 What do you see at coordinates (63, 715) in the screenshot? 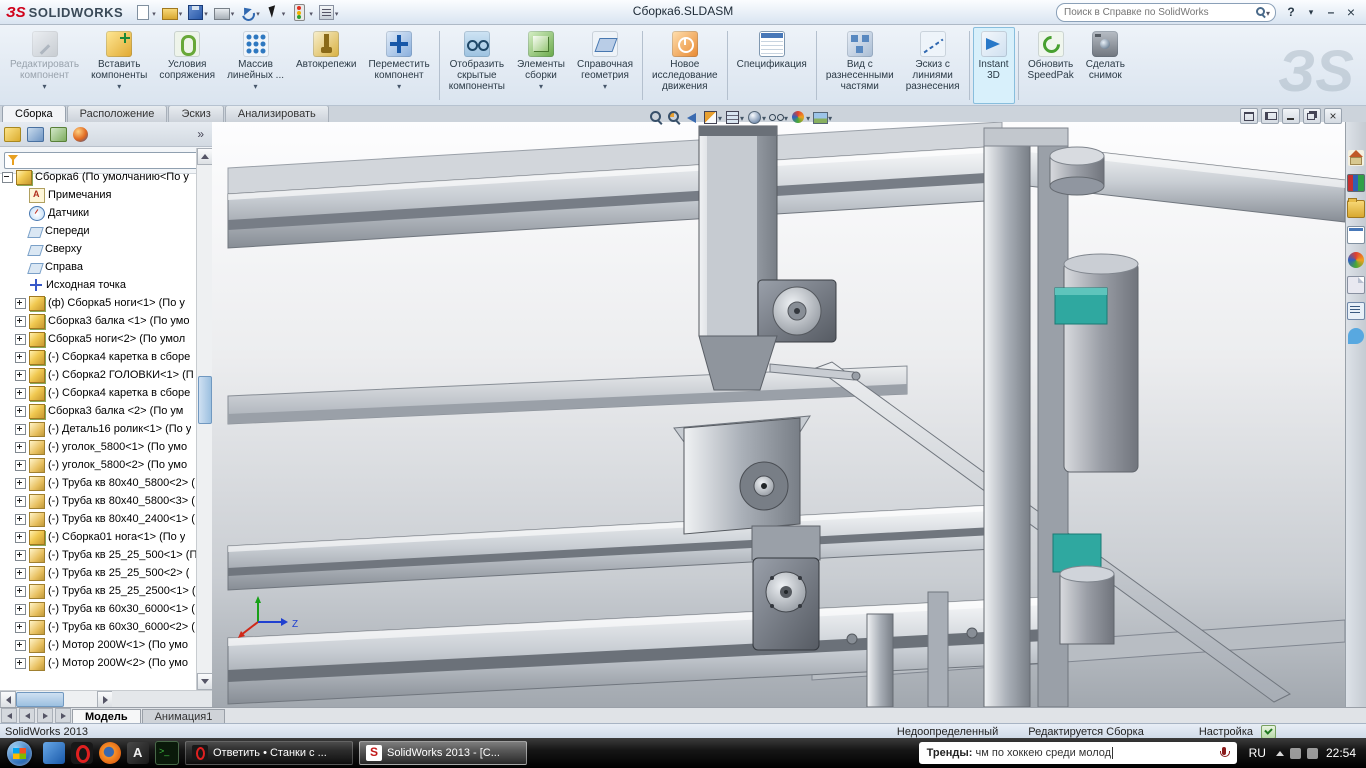
I see `last-tab-button` at bounding box center [63, 715].